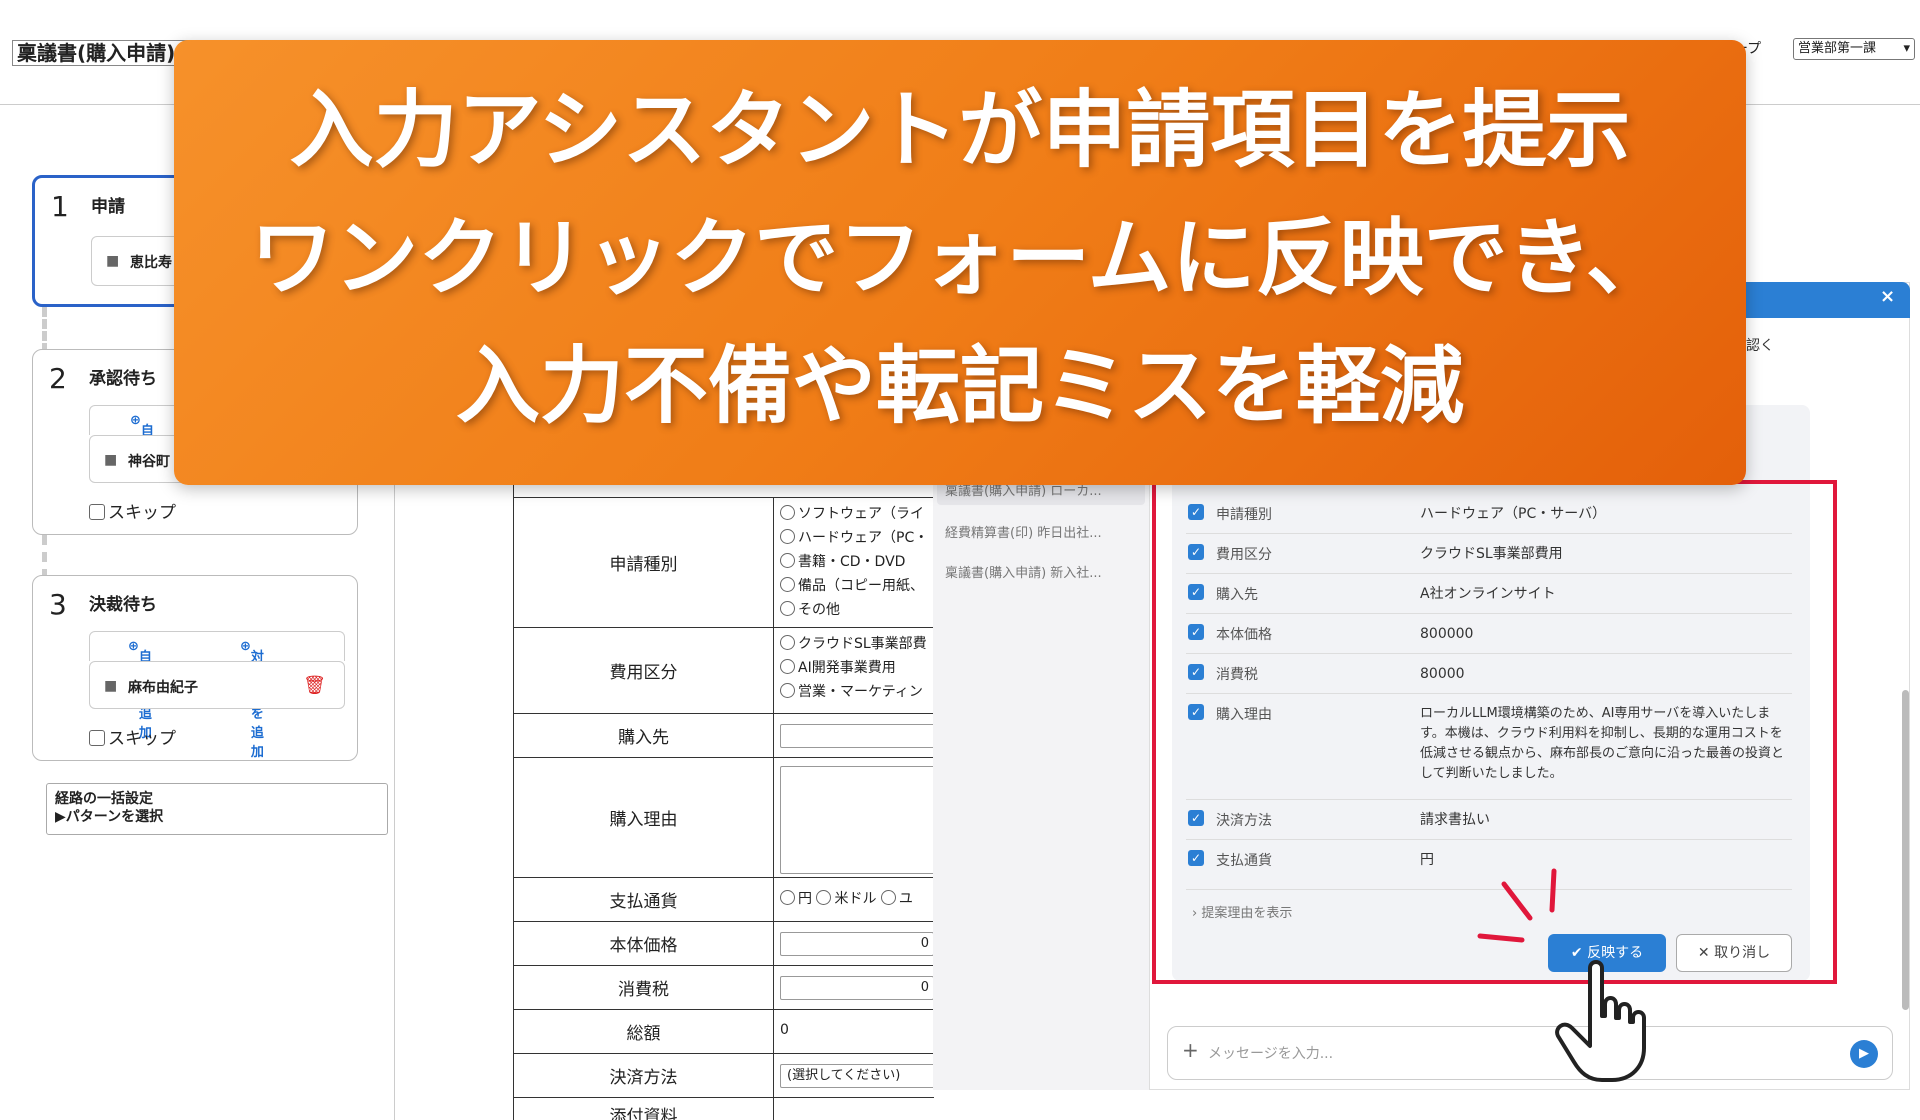 The image size is (1920, 1120). I want to click on route-step-decide: 3 決裁待ち ⊕ 自分を追加 ⊕ 対象者を追加 ■ 麻布由紀子 🗑 スキップ, so click(195, 668).